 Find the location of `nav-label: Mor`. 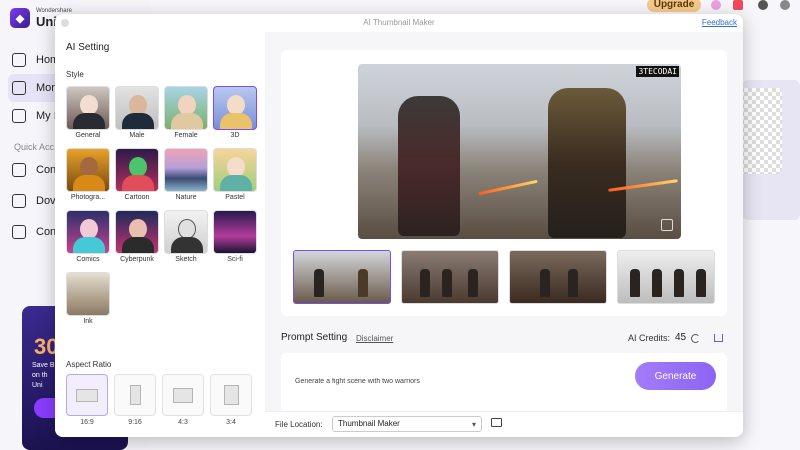

nav-label: Mor is located at coordinates (45, 88).